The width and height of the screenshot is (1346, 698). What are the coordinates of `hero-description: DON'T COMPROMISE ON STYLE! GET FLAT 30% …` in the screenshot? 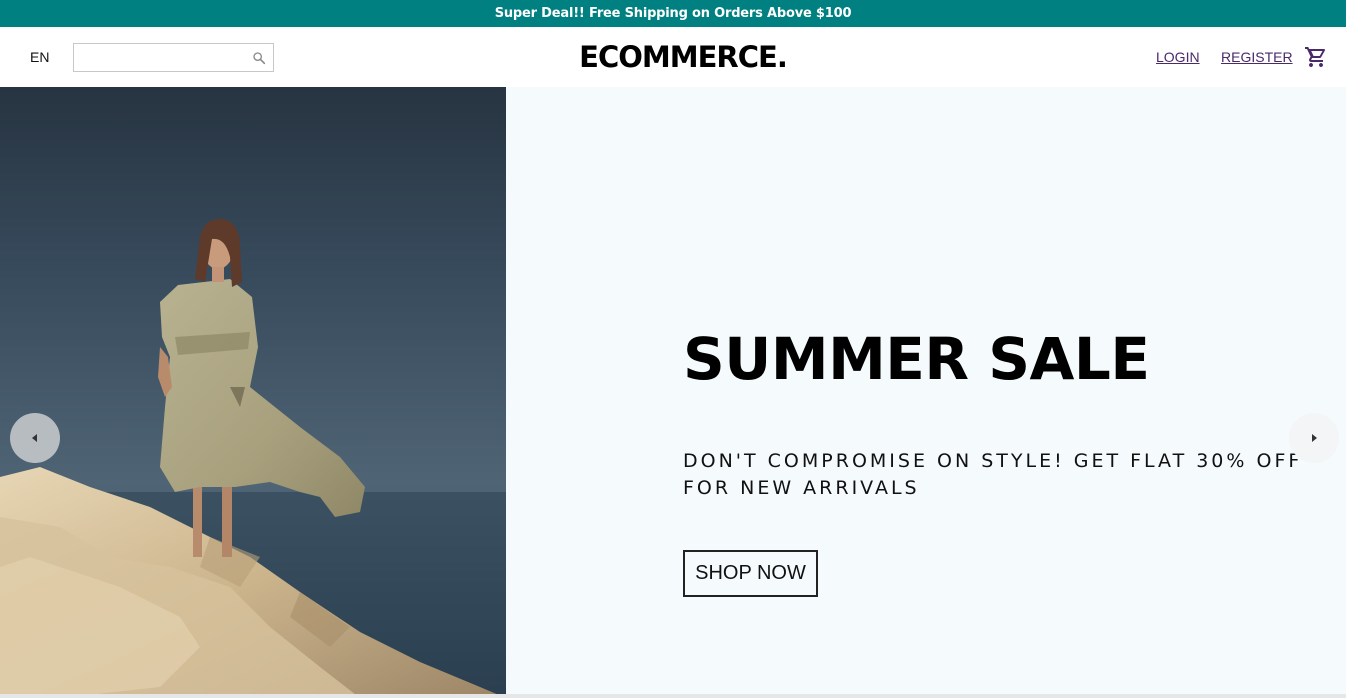 It's located at (993, 474).